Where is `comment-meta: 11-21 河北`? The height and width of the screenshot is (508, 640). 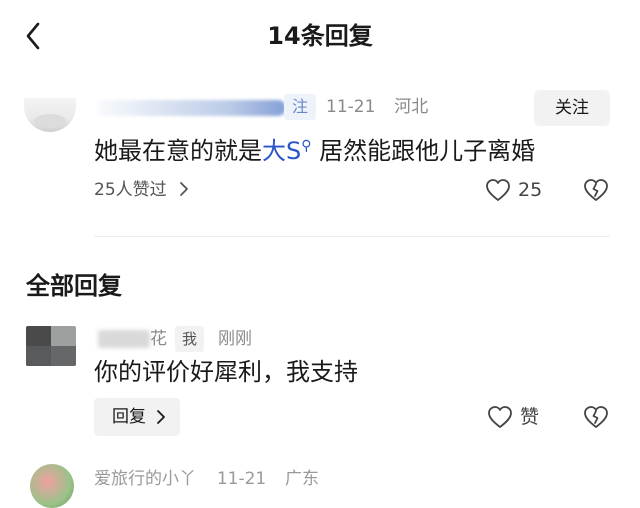 comment-meta: 11-21 河北 is located at coordinates (377, 107).